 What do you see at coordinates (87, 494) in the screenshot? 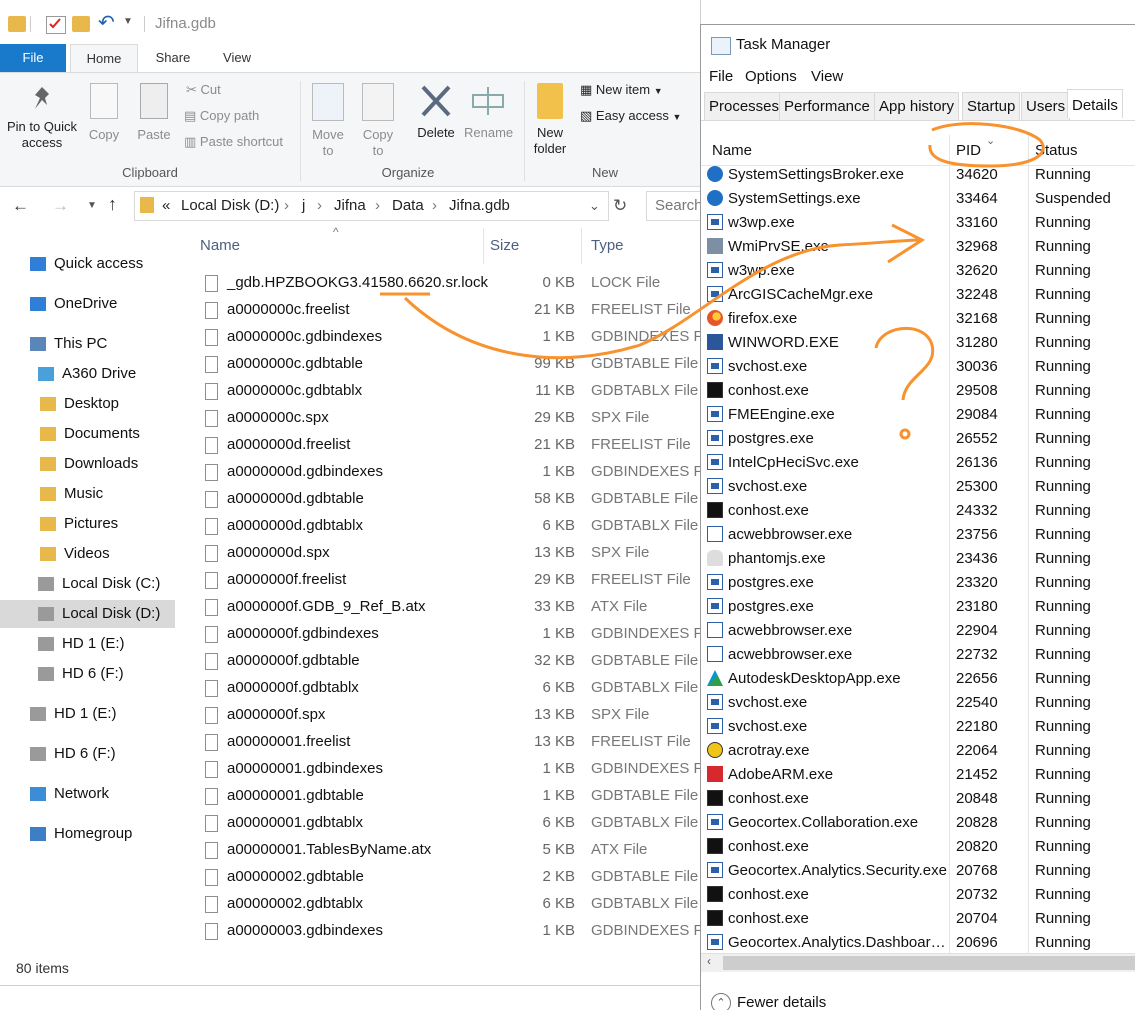
I see `nav-item: Music` at bounding box center [87, 494].